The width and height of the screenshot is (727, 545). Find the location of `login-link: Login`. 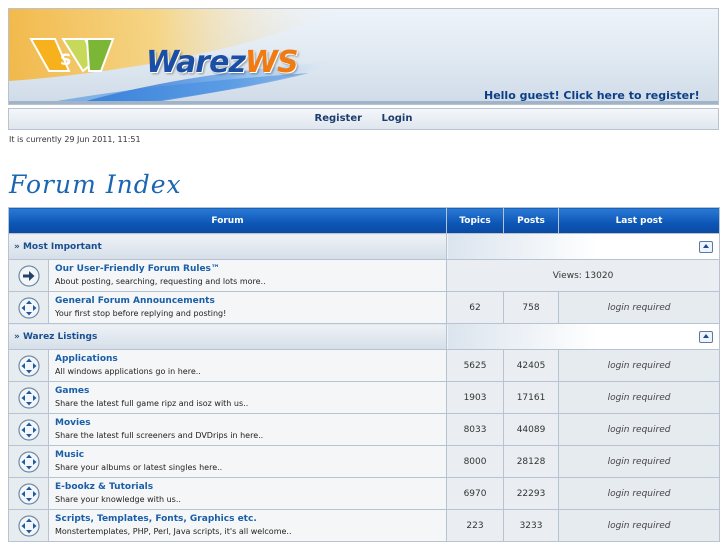

login-link: Login is located at coordinates (397, 118).